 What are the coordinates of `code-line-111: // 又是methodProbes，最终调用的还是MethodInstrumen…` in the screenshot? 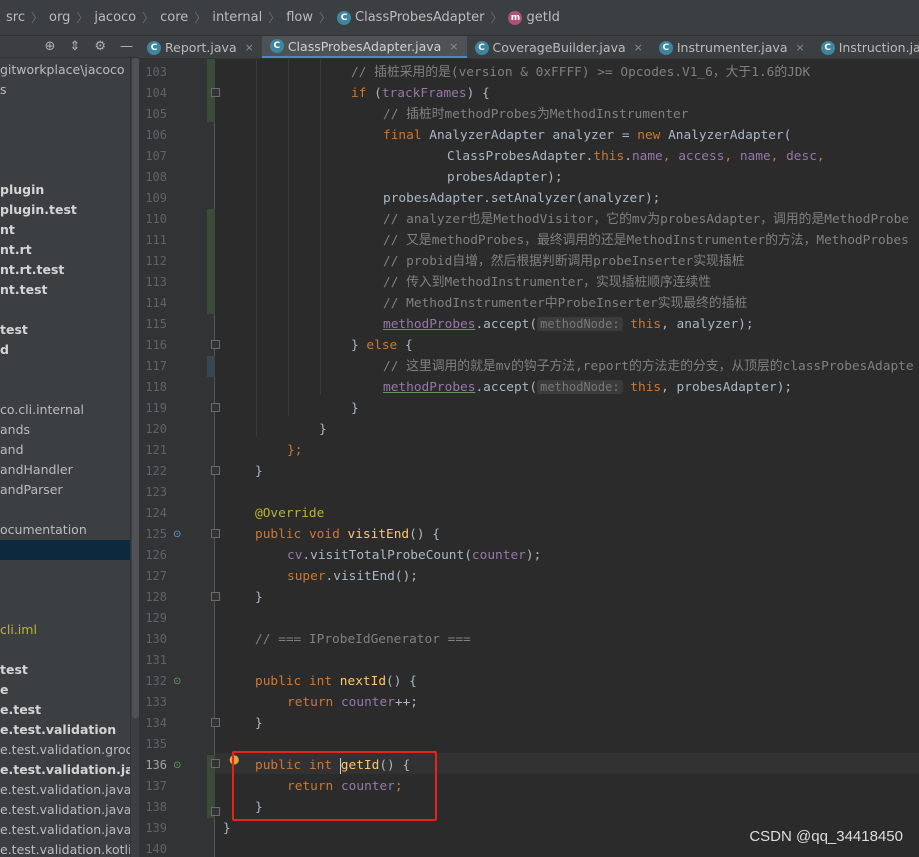 It's located at (646, 240).